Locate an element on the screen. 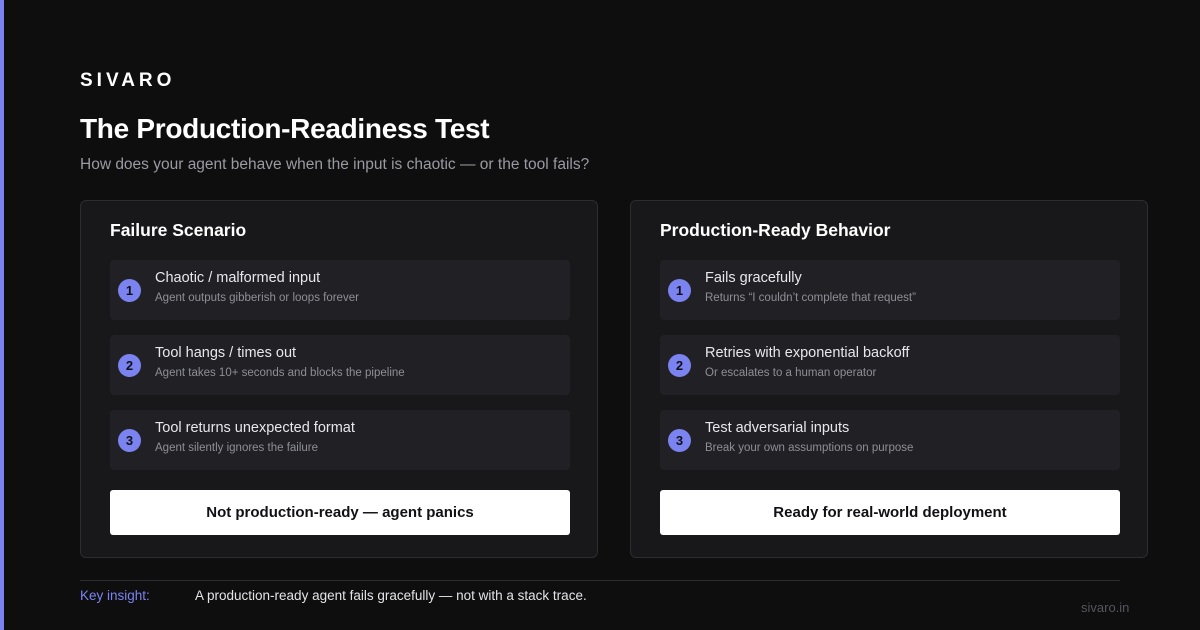 This screenshot has height=630, width=1200. key-insight-label: Key insight: is located at coordinates (115, 595).